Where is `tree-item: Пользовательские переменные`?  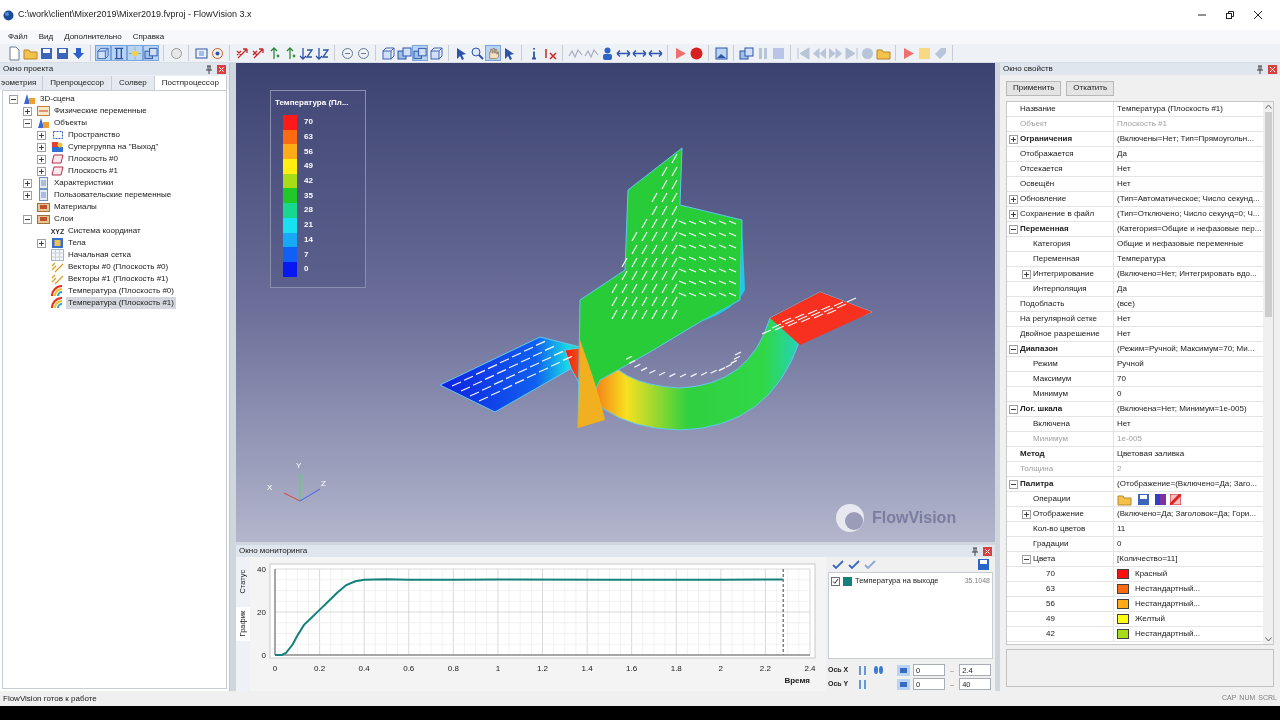 tree-item: Пользовательские переменные is located at coordinates (113, 195).